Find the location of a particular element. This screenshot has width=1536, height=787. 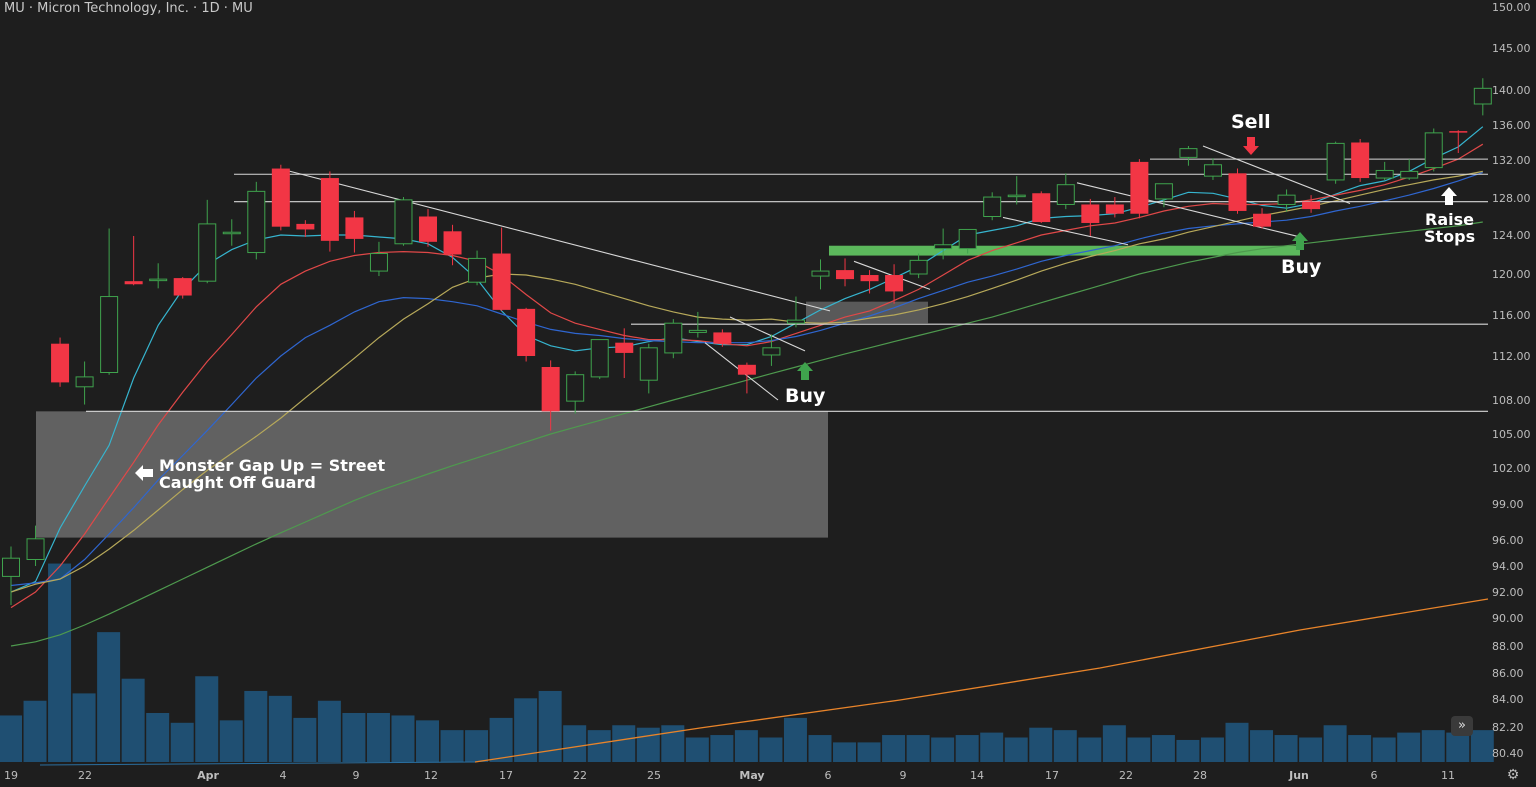

price-tick-label: 88.00 is located at coordinates (1508, 646).